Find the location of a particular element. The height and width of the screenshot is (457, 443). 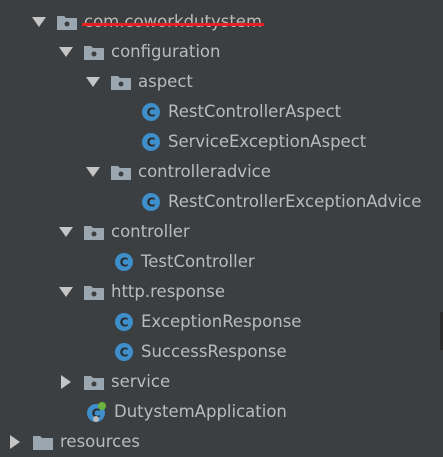

tree-row-aspect: aspect is located at coordinates (139, 82).